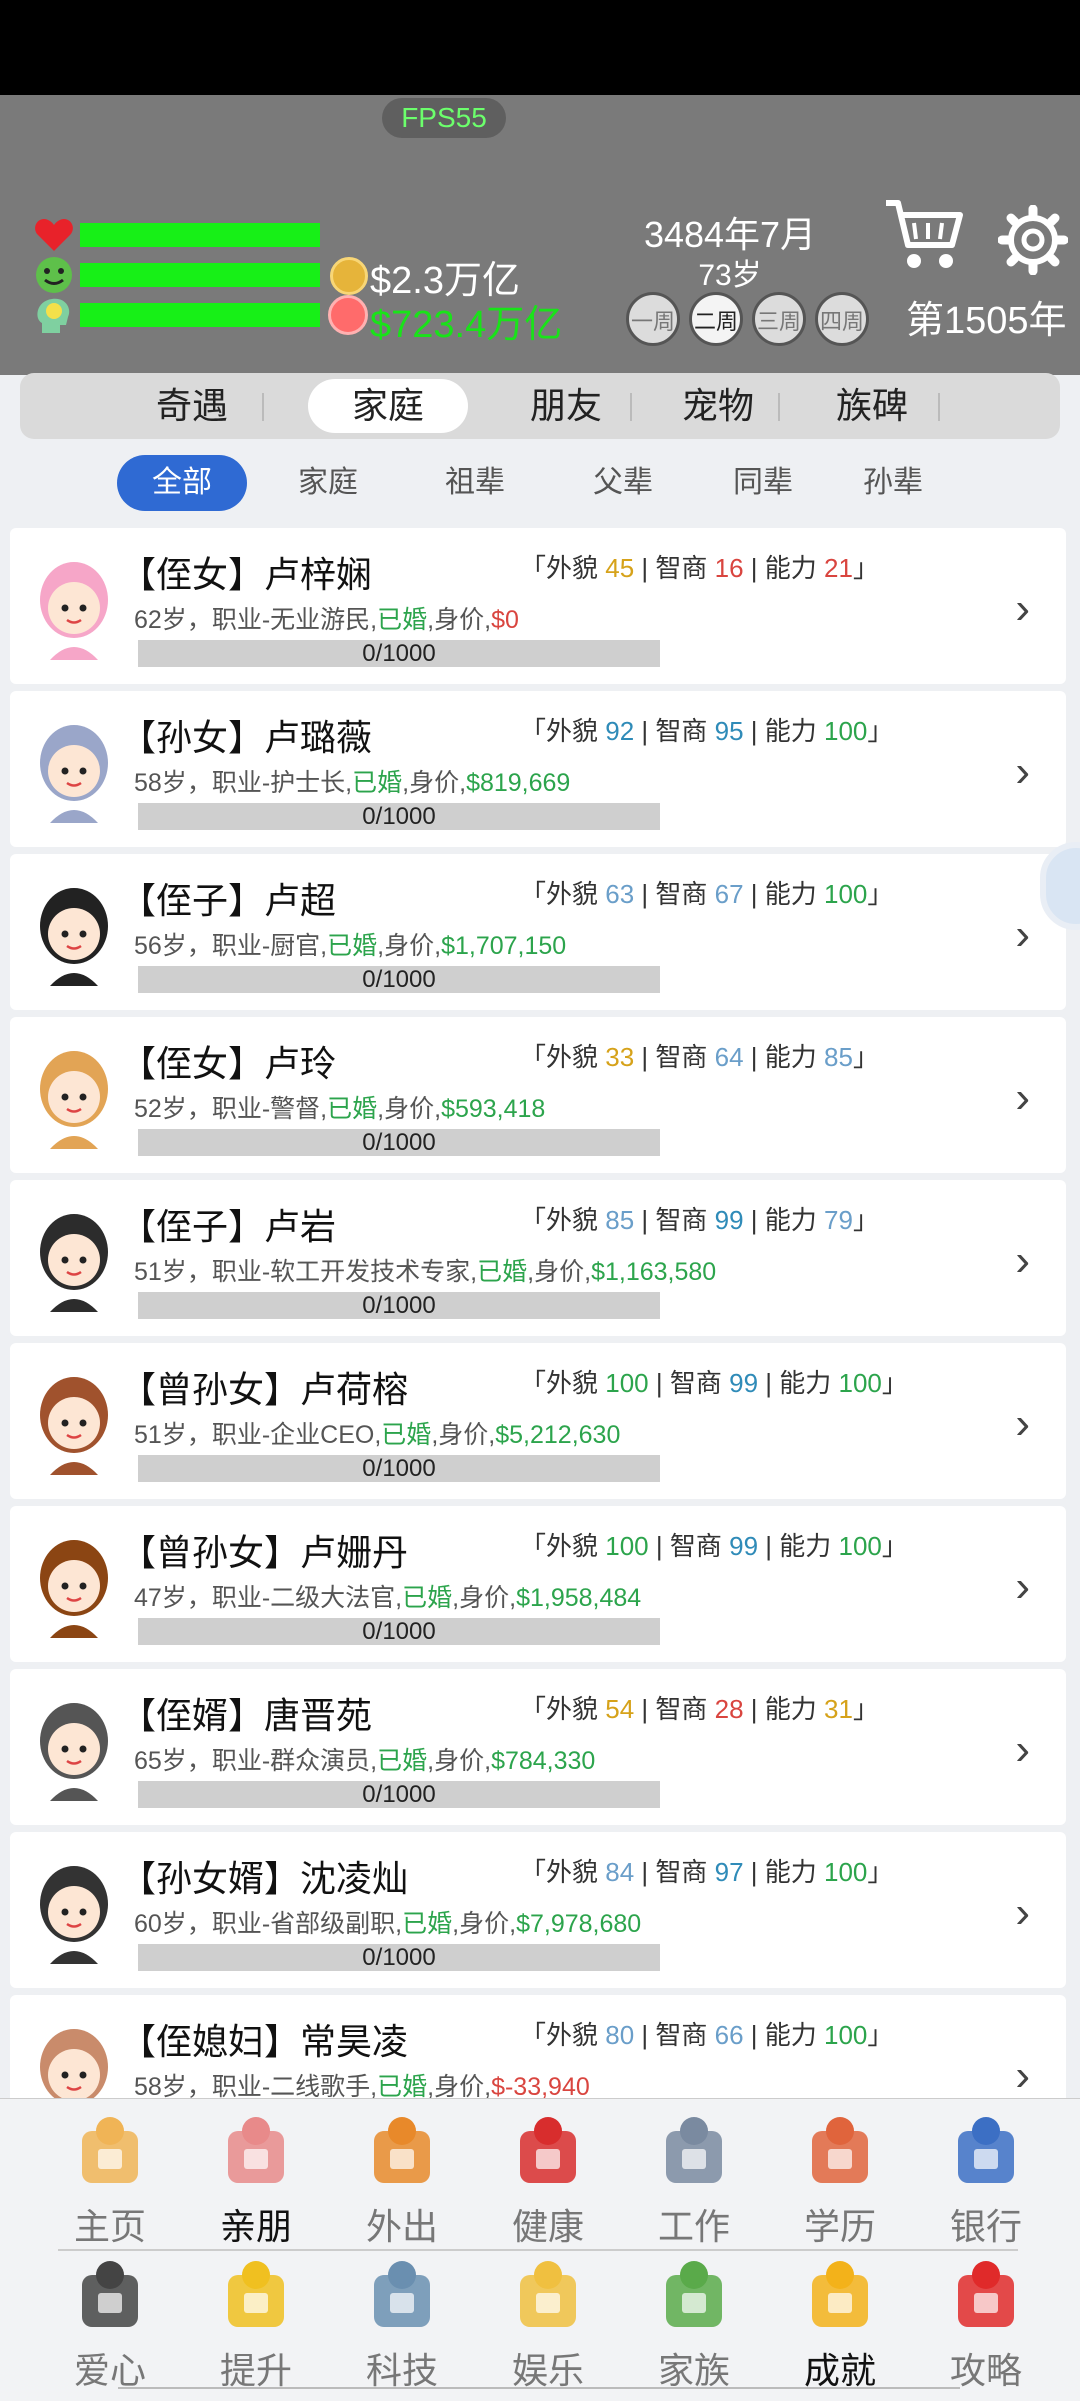 This screenshot has height=2401, width=1080. Describe the element at coordinates (840, 2150) in the screenshot. I see `books-icon` at that location.